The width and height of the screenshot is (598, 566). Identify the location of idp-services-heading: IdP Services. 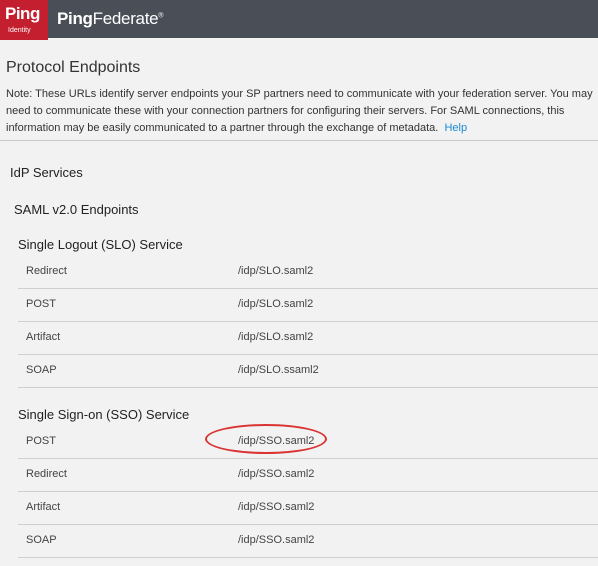
(46, 172).